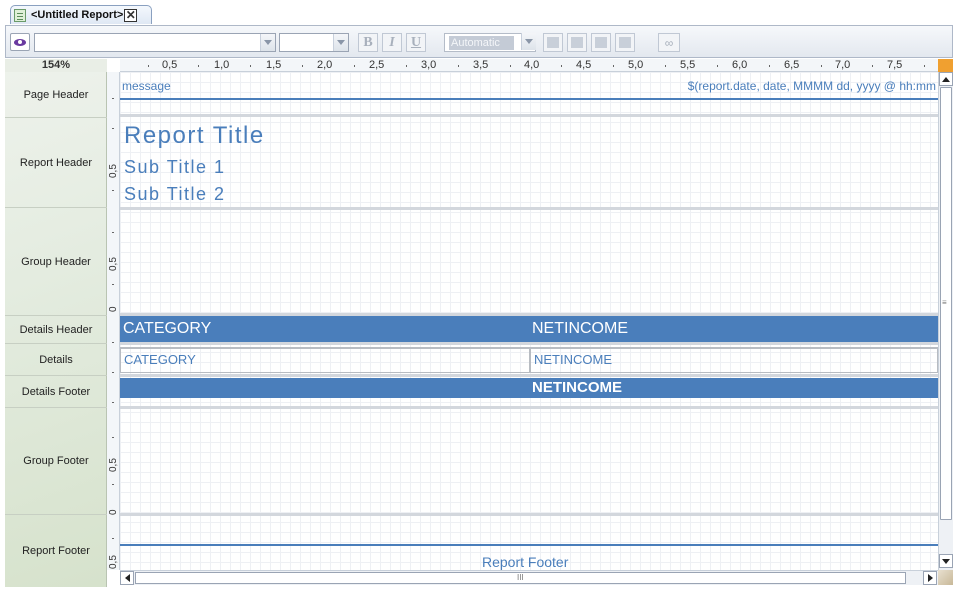  Describe the element at coordinates (636, 65) in the screenshot. I see `ruler-label: 5,0` at that location.